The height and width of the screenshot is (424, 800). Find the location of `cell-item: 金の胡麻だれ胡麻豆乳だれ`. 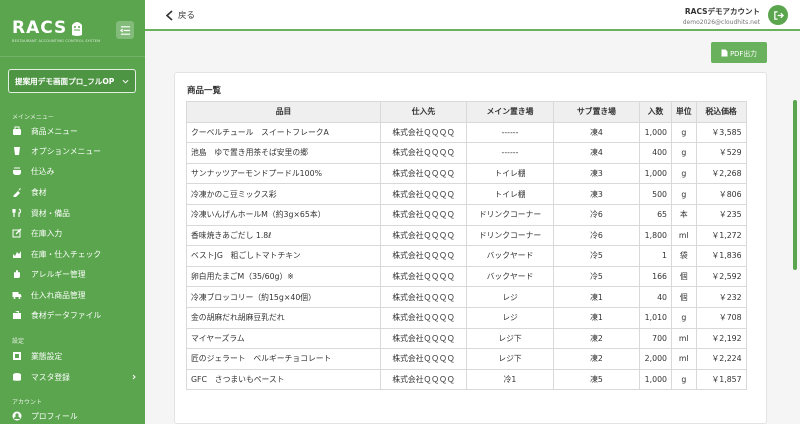

cell-item: 金の胡麻だれ胡麻豆乳だれ is located at coordinates (283, 317).